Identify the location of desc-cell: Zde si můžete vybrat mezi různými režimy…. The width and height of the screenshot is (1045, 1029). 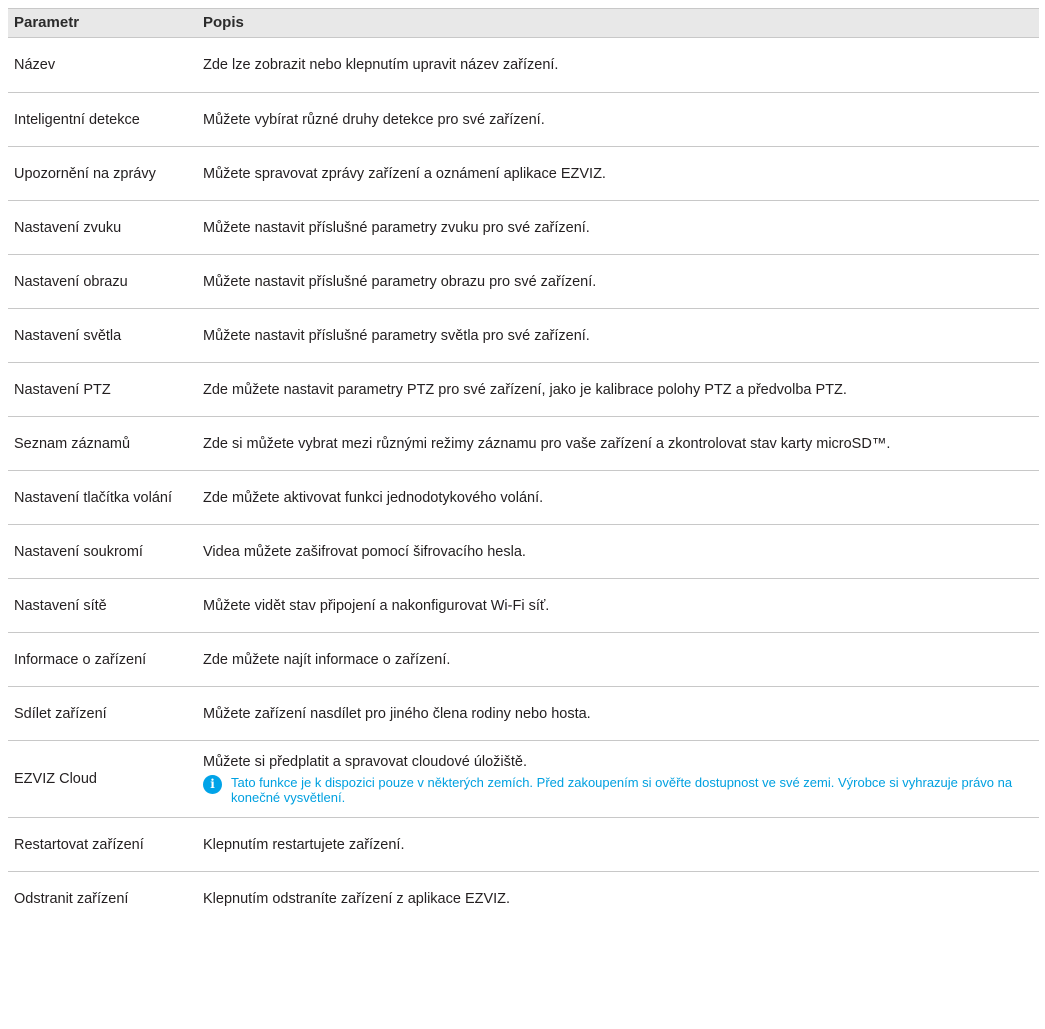
(547, 443).